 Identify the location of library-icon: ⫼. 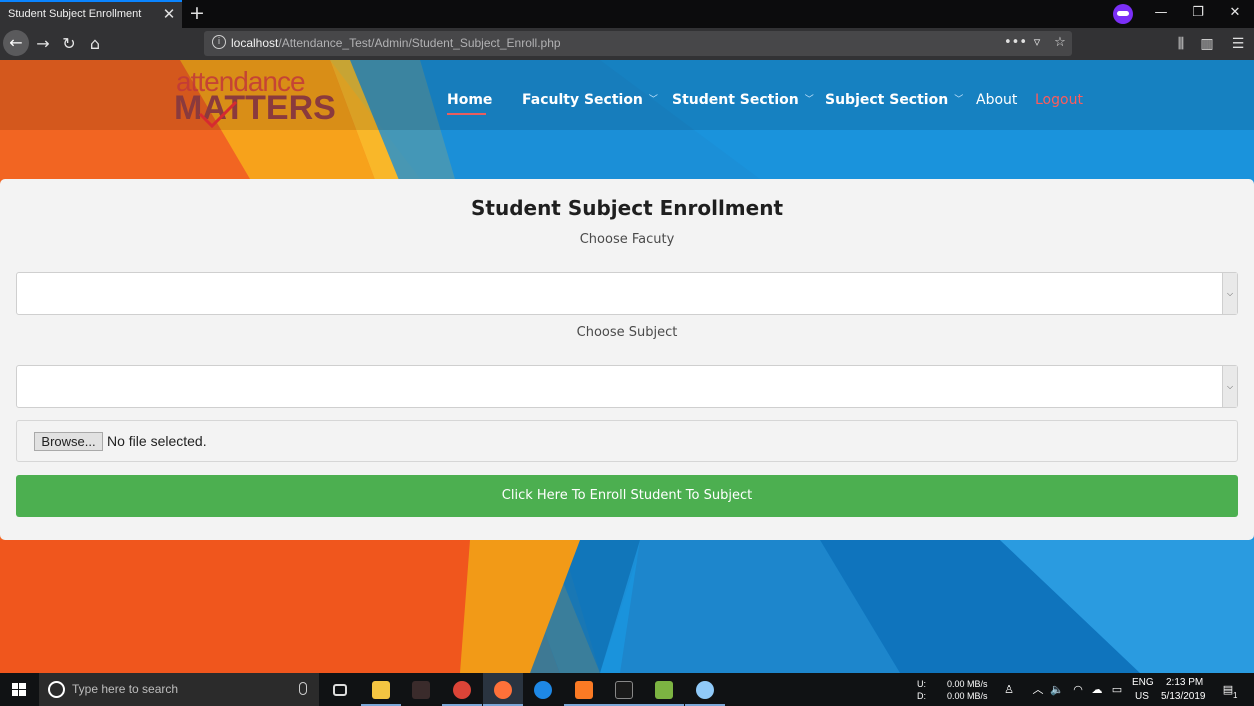
(1181, 44).